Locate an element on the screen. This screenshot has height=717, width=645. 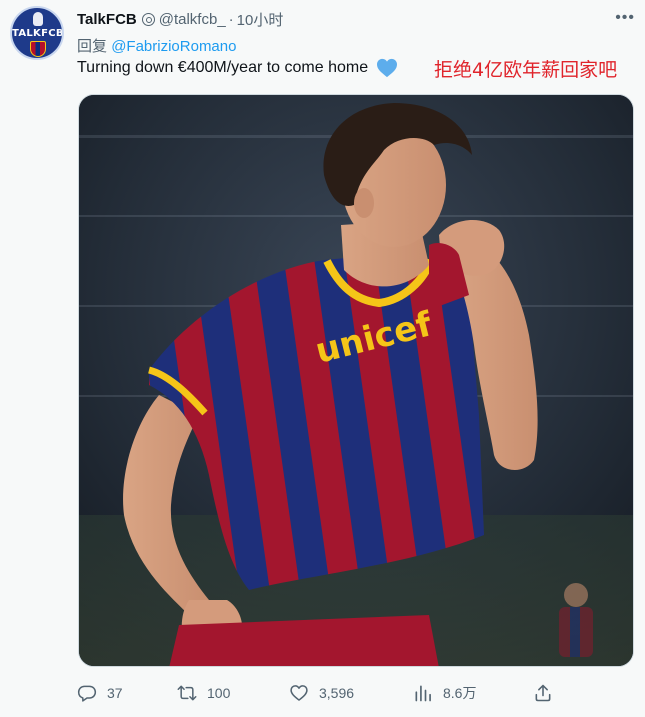
tweet-header: TalkFCB @talkfcb_ · 10小时 ••• is located at coordinates (356, 19).